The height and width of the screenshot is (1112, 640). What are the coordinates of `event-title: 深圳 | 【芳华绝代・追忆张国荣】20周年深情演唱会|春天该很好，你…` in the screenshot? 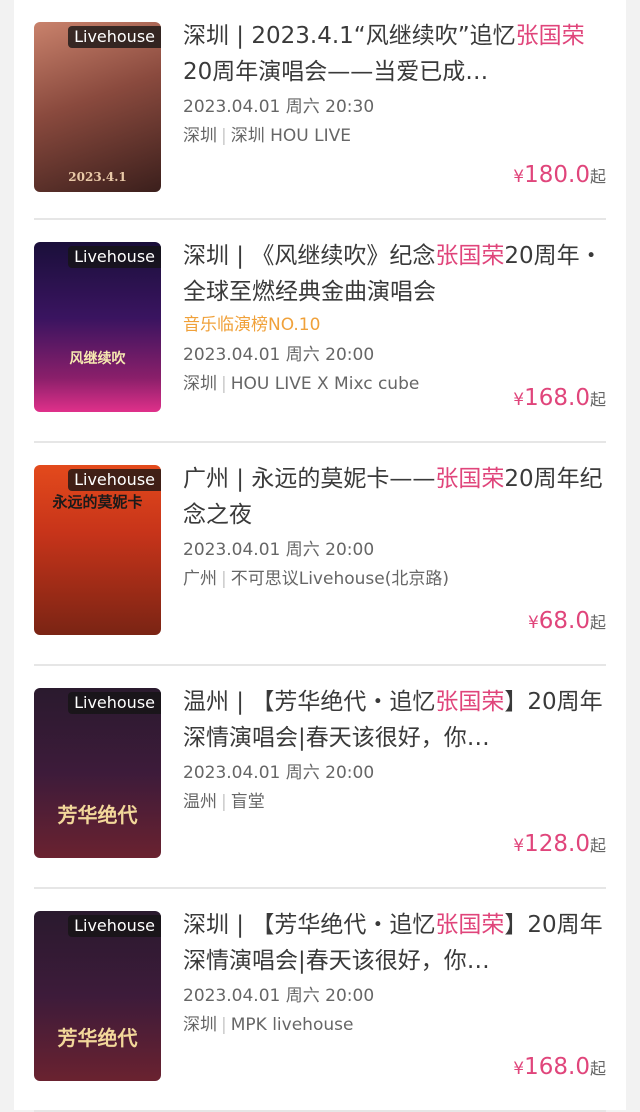 It's located at (394, 943).